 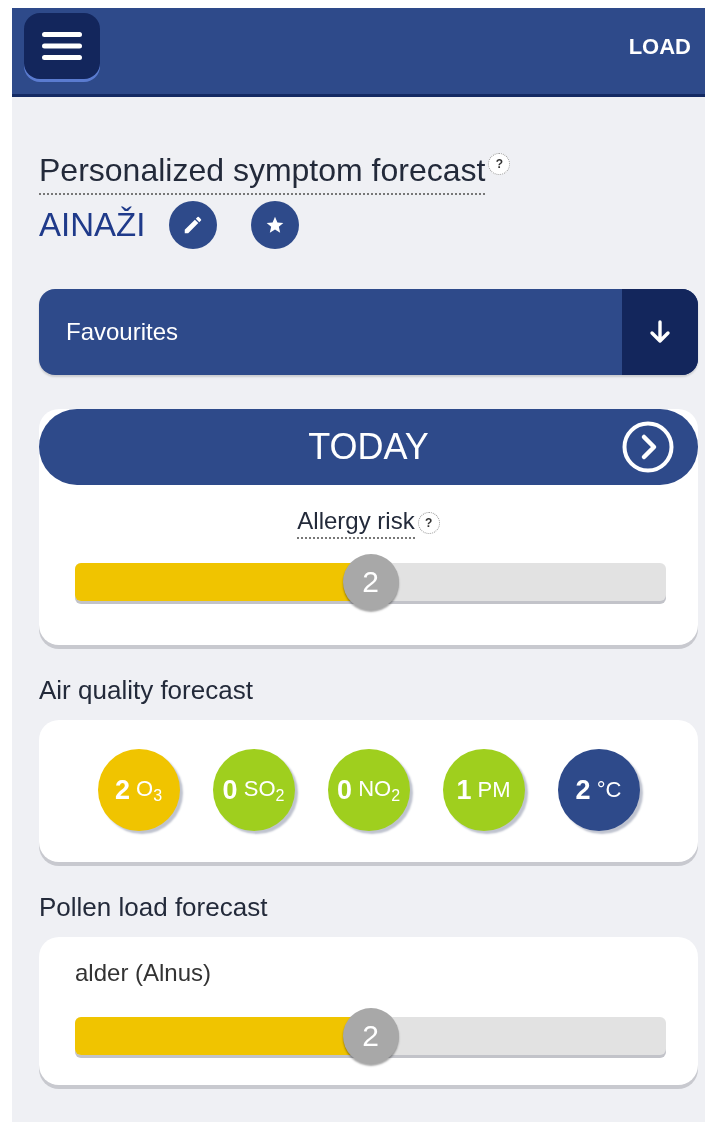 What do you see at coordinates (659, 47) in the screenshot?
I see `load-button: LOAD` at bounding box center [659, 47].